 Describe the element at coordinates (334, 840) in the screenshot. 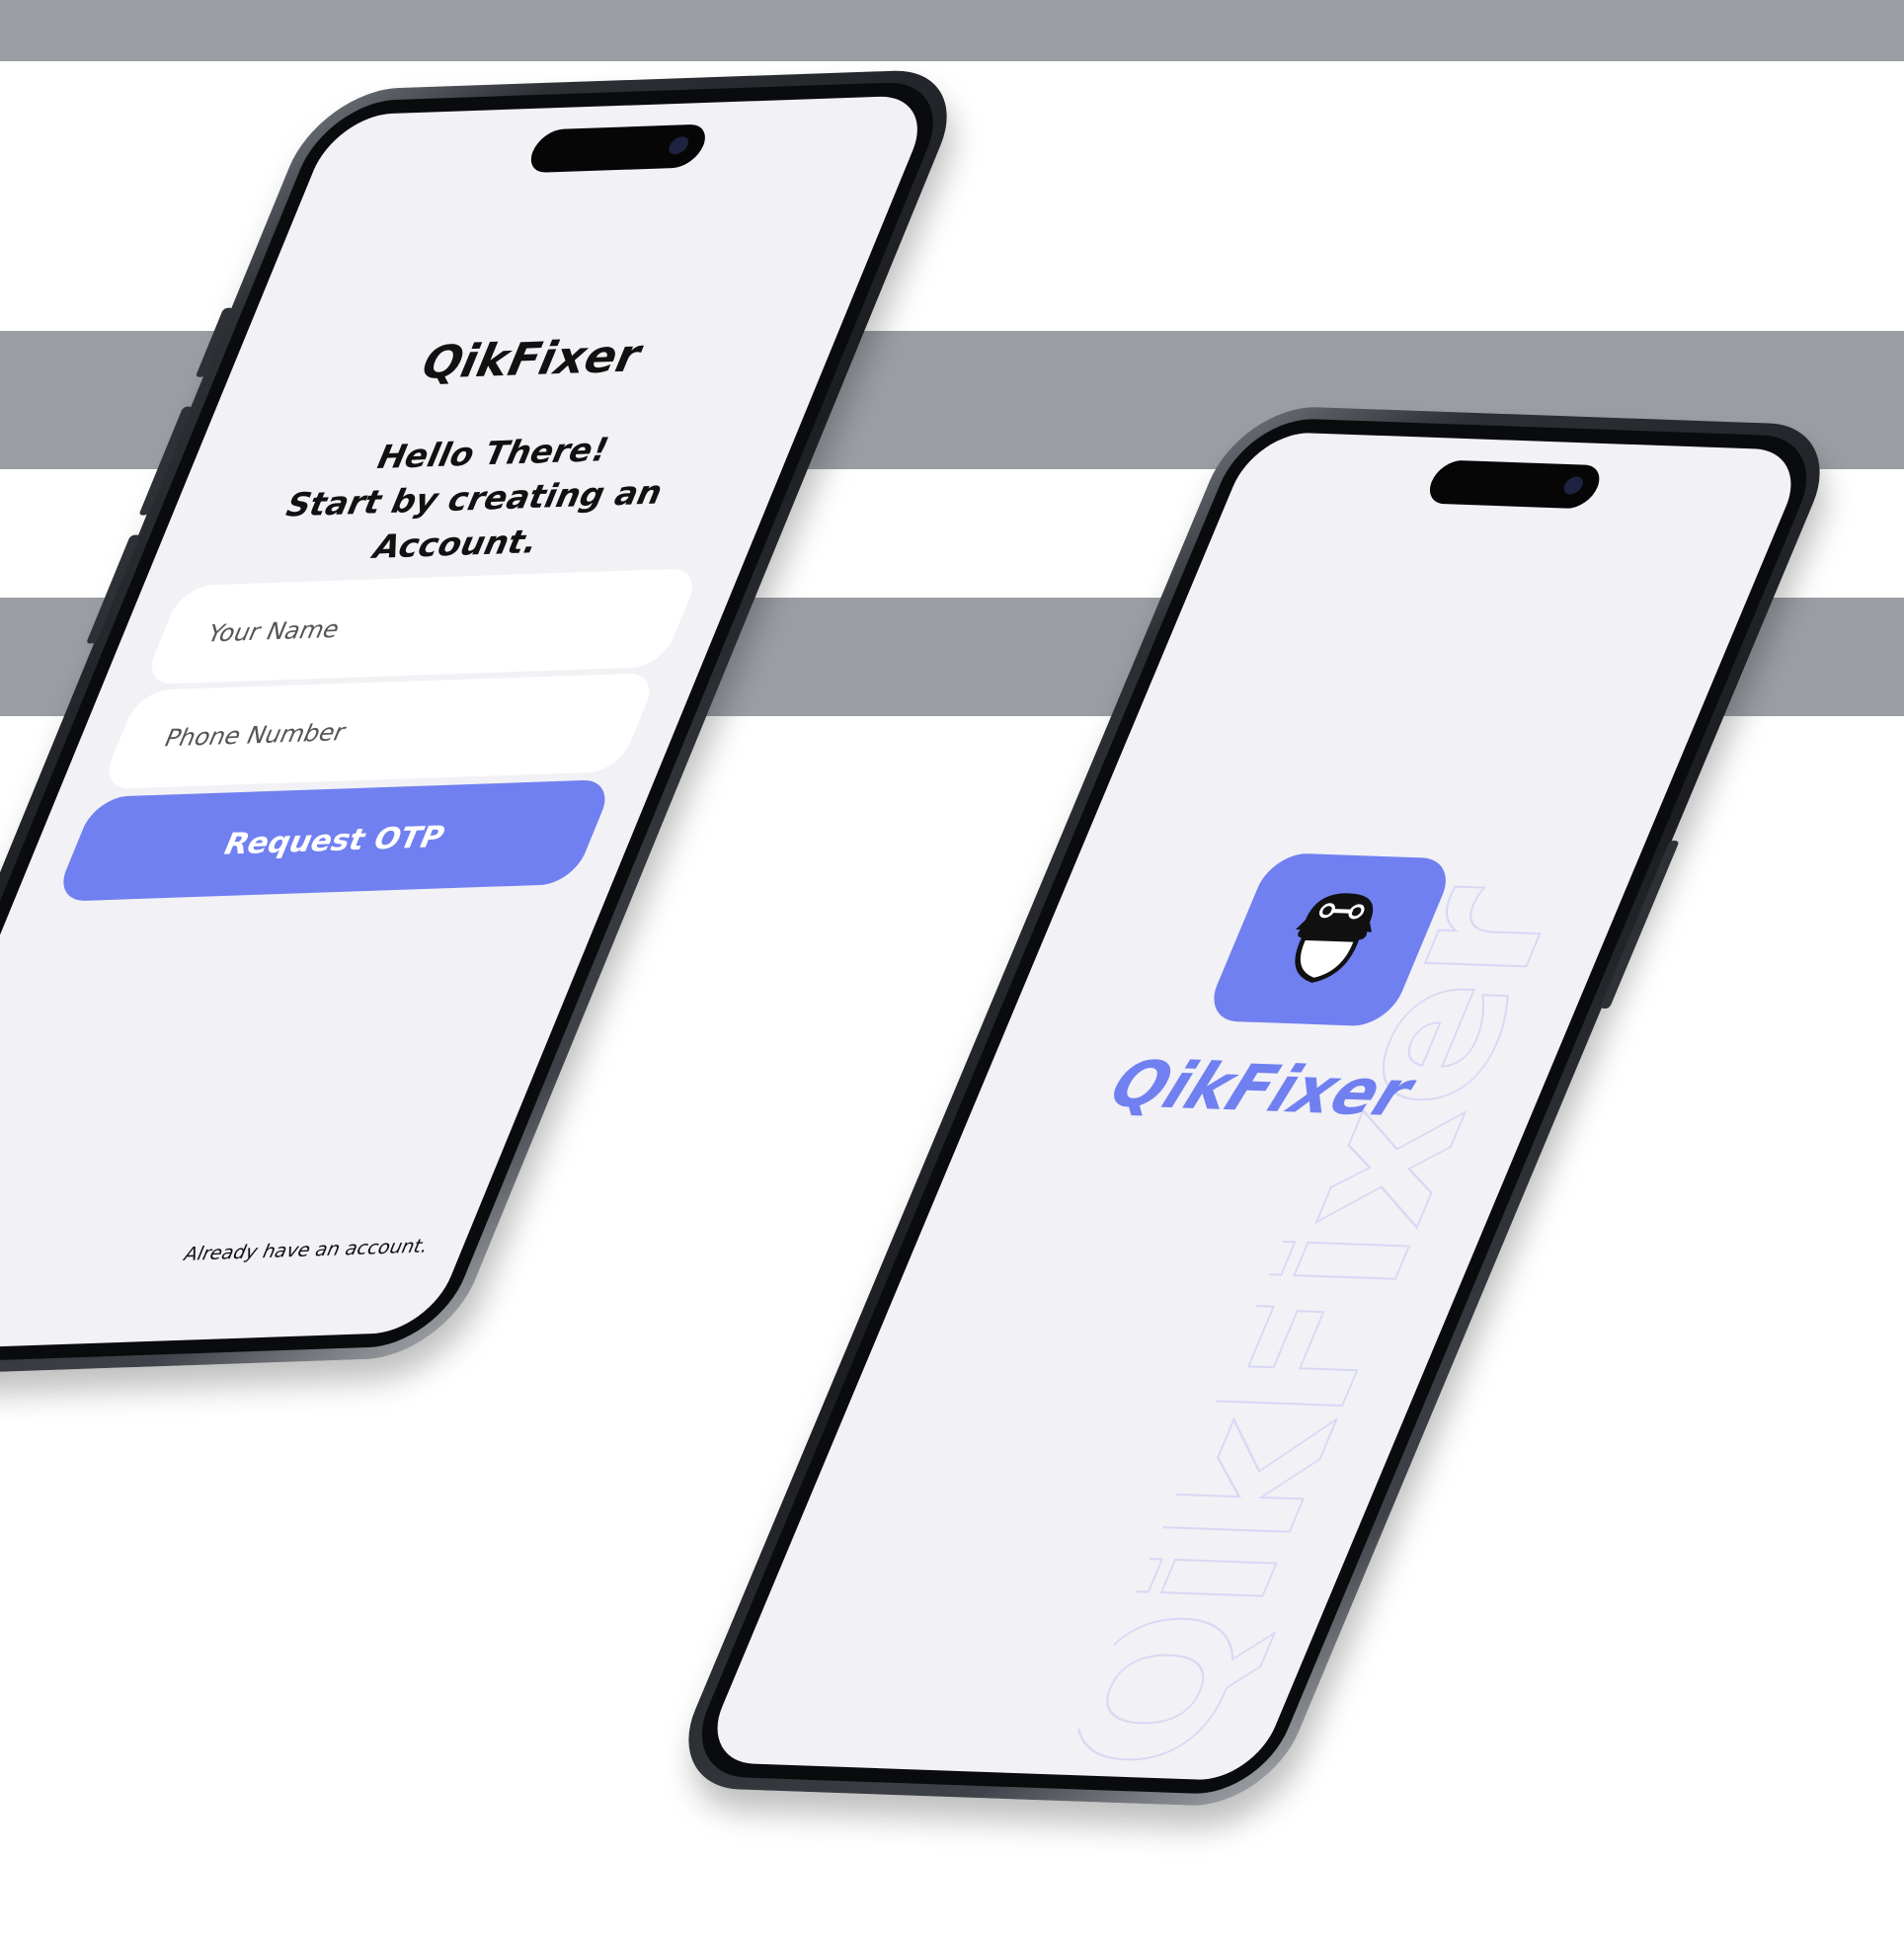

I see `request-otp-button: Request OTP` at that location.